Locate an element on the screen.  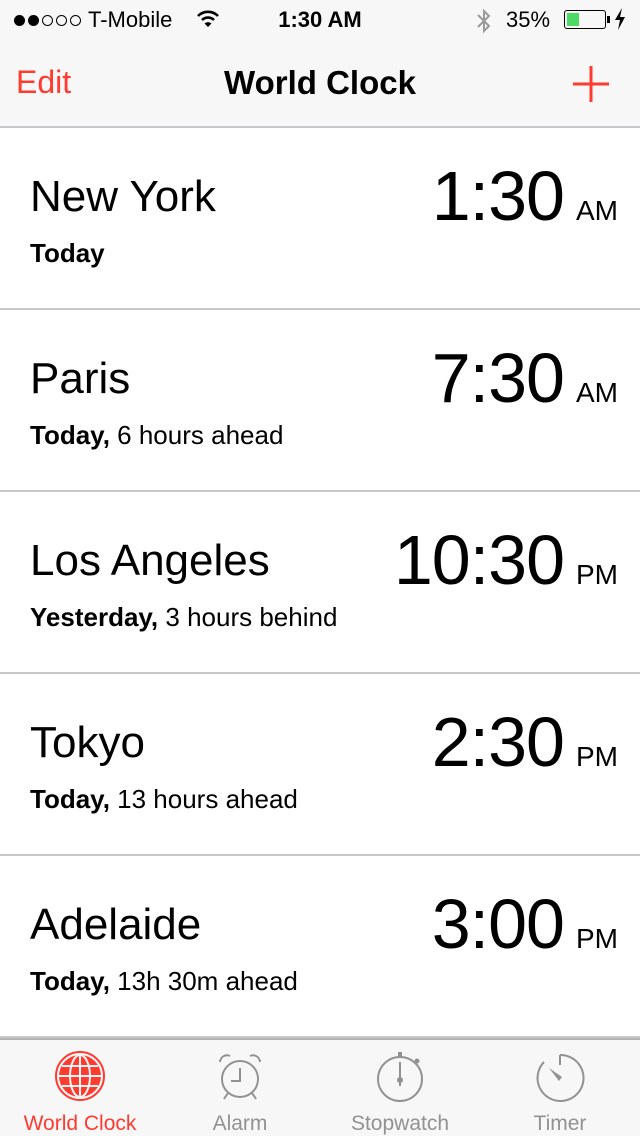
day-offset: Today, 6 hours ahead is located at coordinates (156, 435).